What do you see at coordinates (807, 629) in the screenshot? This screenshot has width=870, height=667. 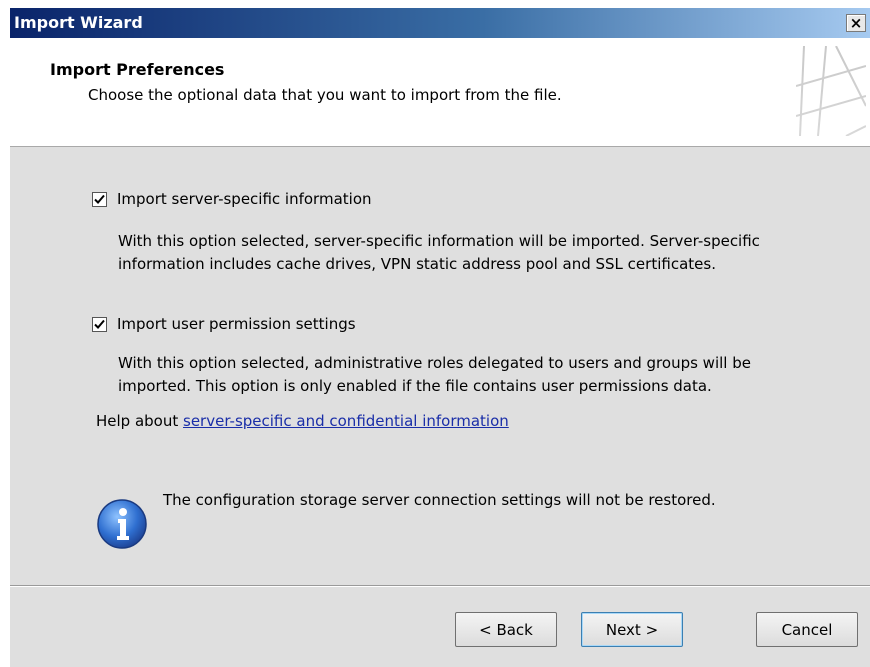 I see `cancel-button: Cancel` at bounding box center [807, 629].